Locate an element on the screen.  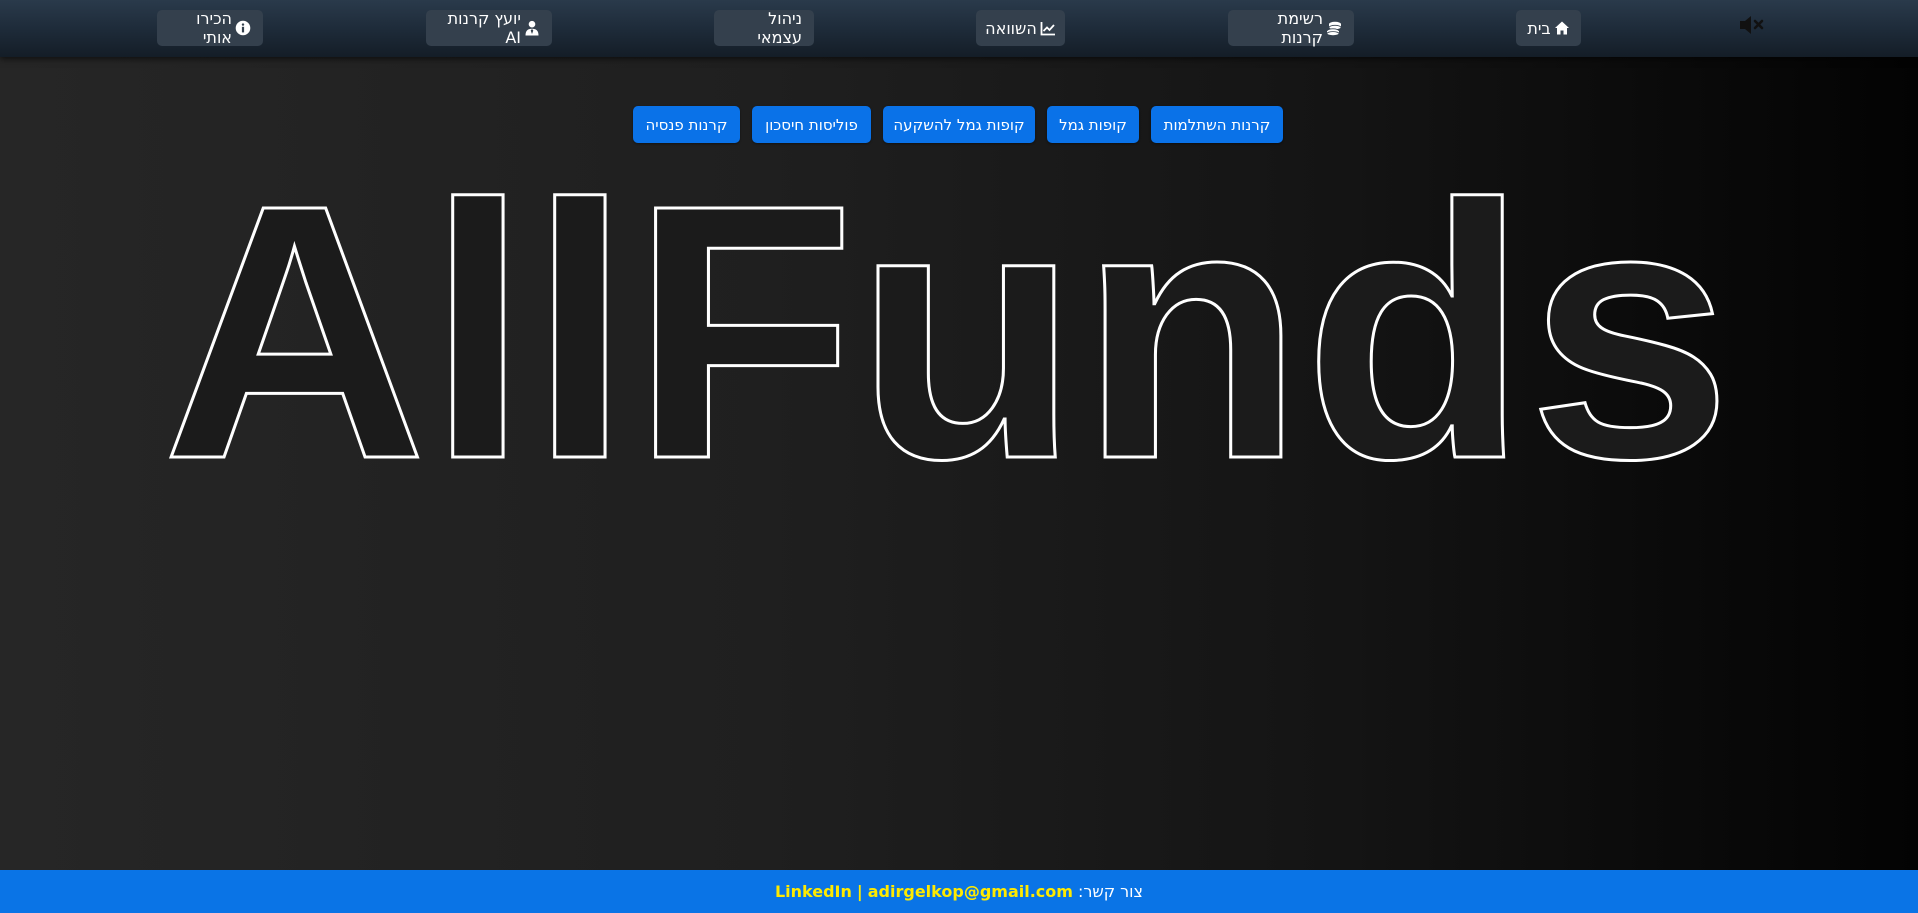
nav-self-management-button: ניהול עצמאי is located at coordinates (764, 28).